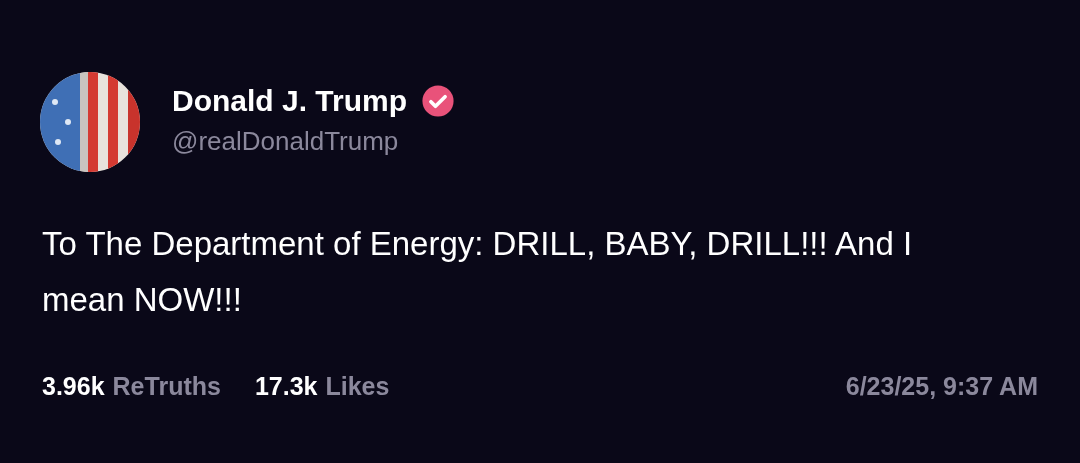 The image size is (1080, 463). What do you see at coordinates (941, 386) in the screenshot?
I see `timestamp: 6/23/25, 9:37 AM` at bounding box center [941, 386].